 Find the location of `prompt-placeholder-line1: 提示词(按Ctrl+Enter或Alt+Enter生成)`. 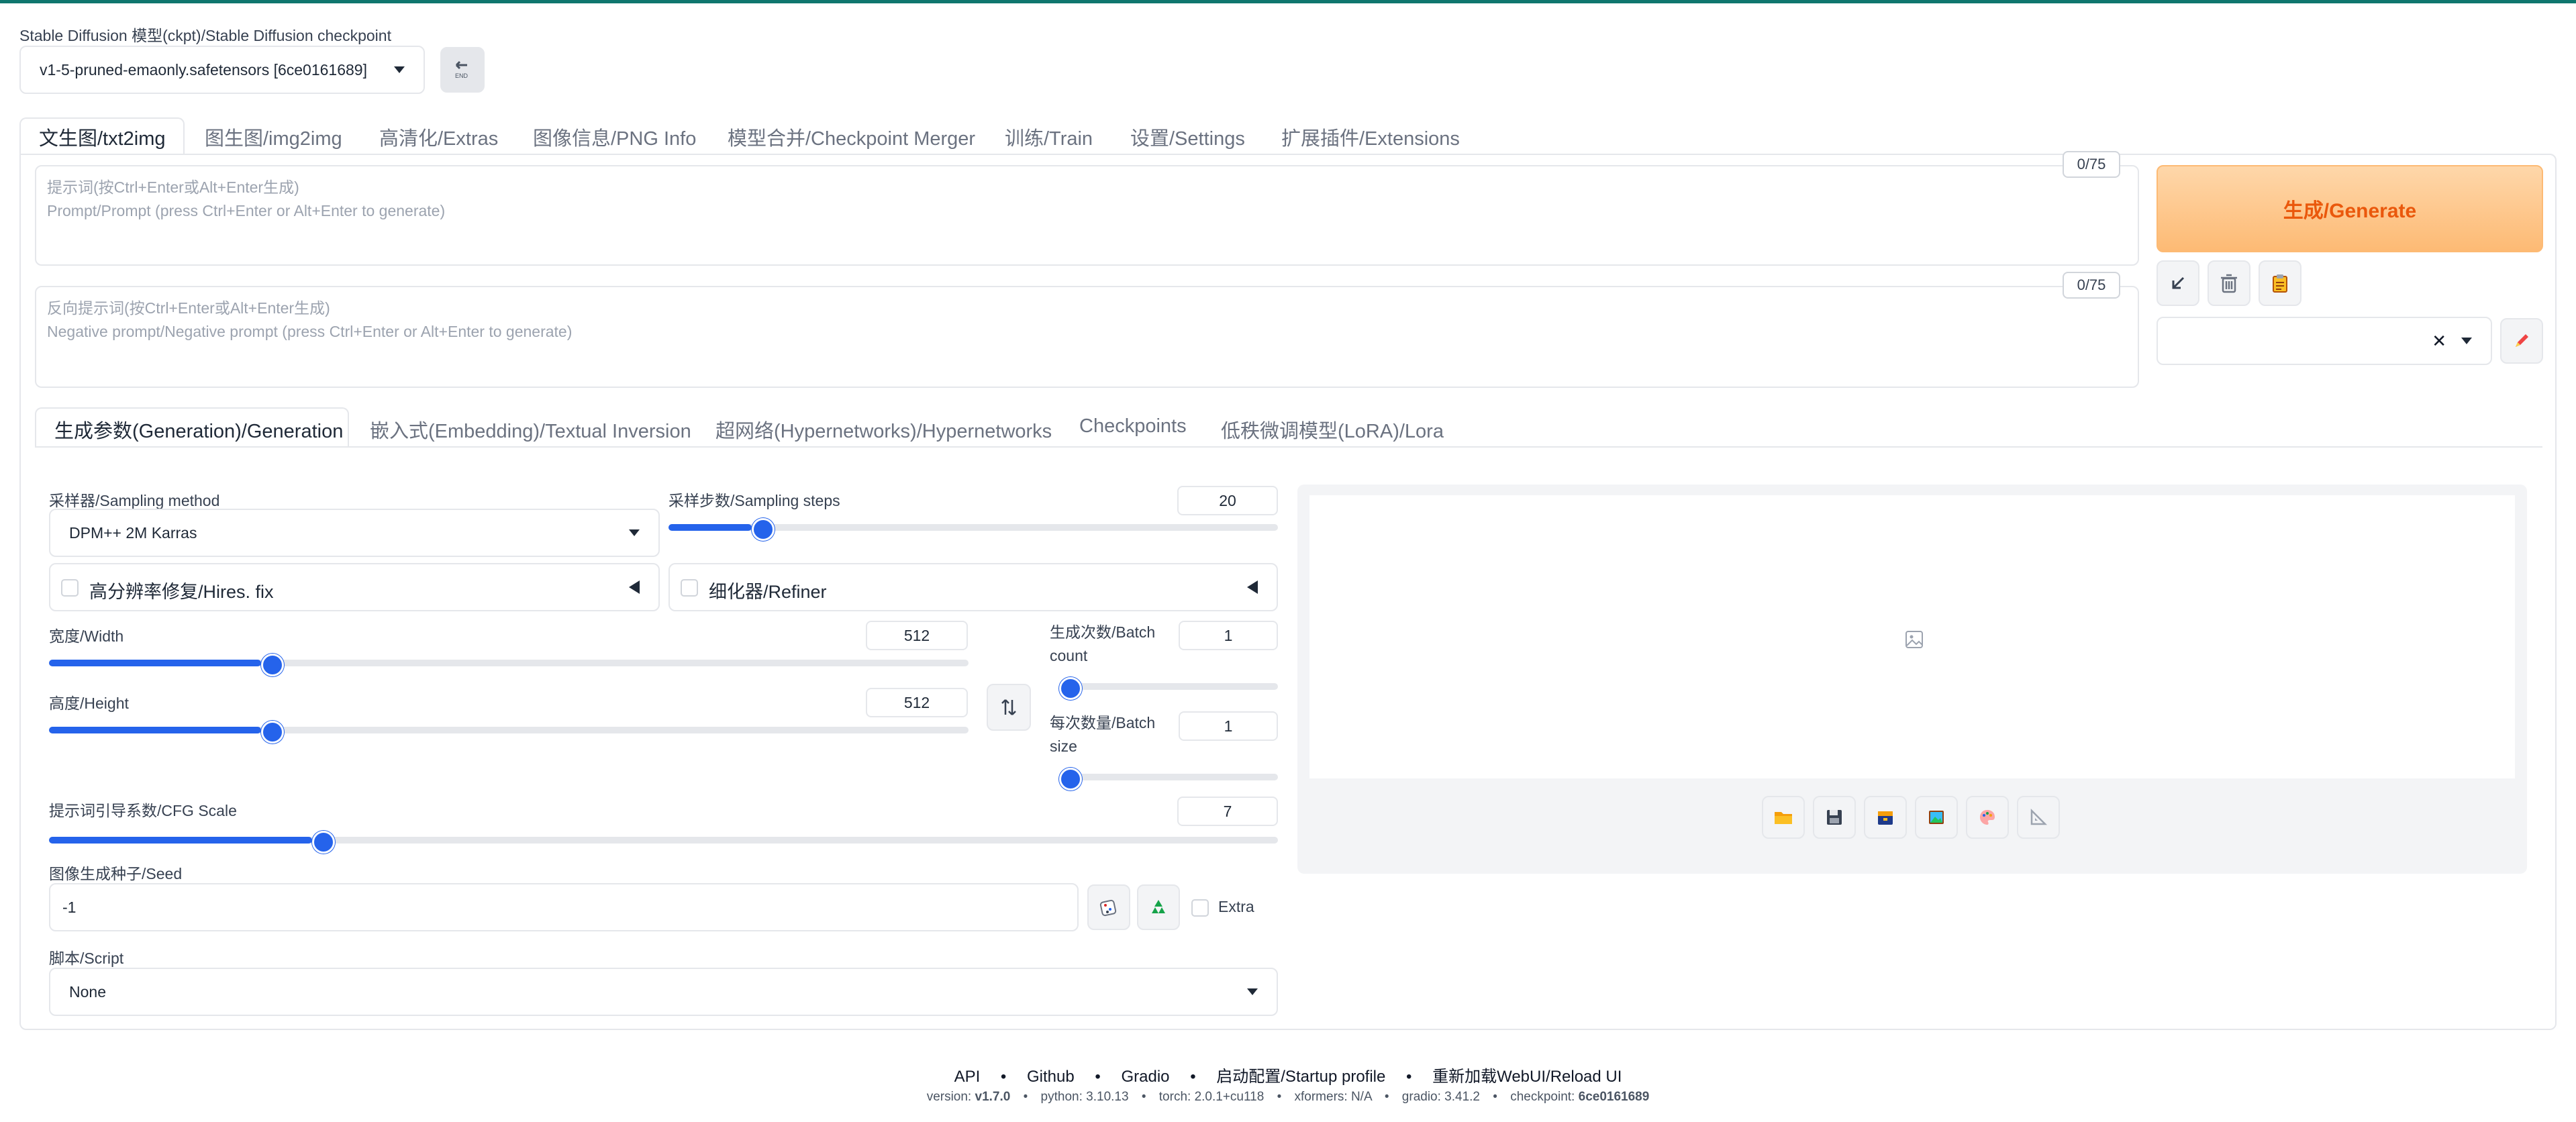

prompt-placeholder-line1: 提示词(按Ctrl+Enter或Alt+Enter生成) is located at coordinates (173, 187).